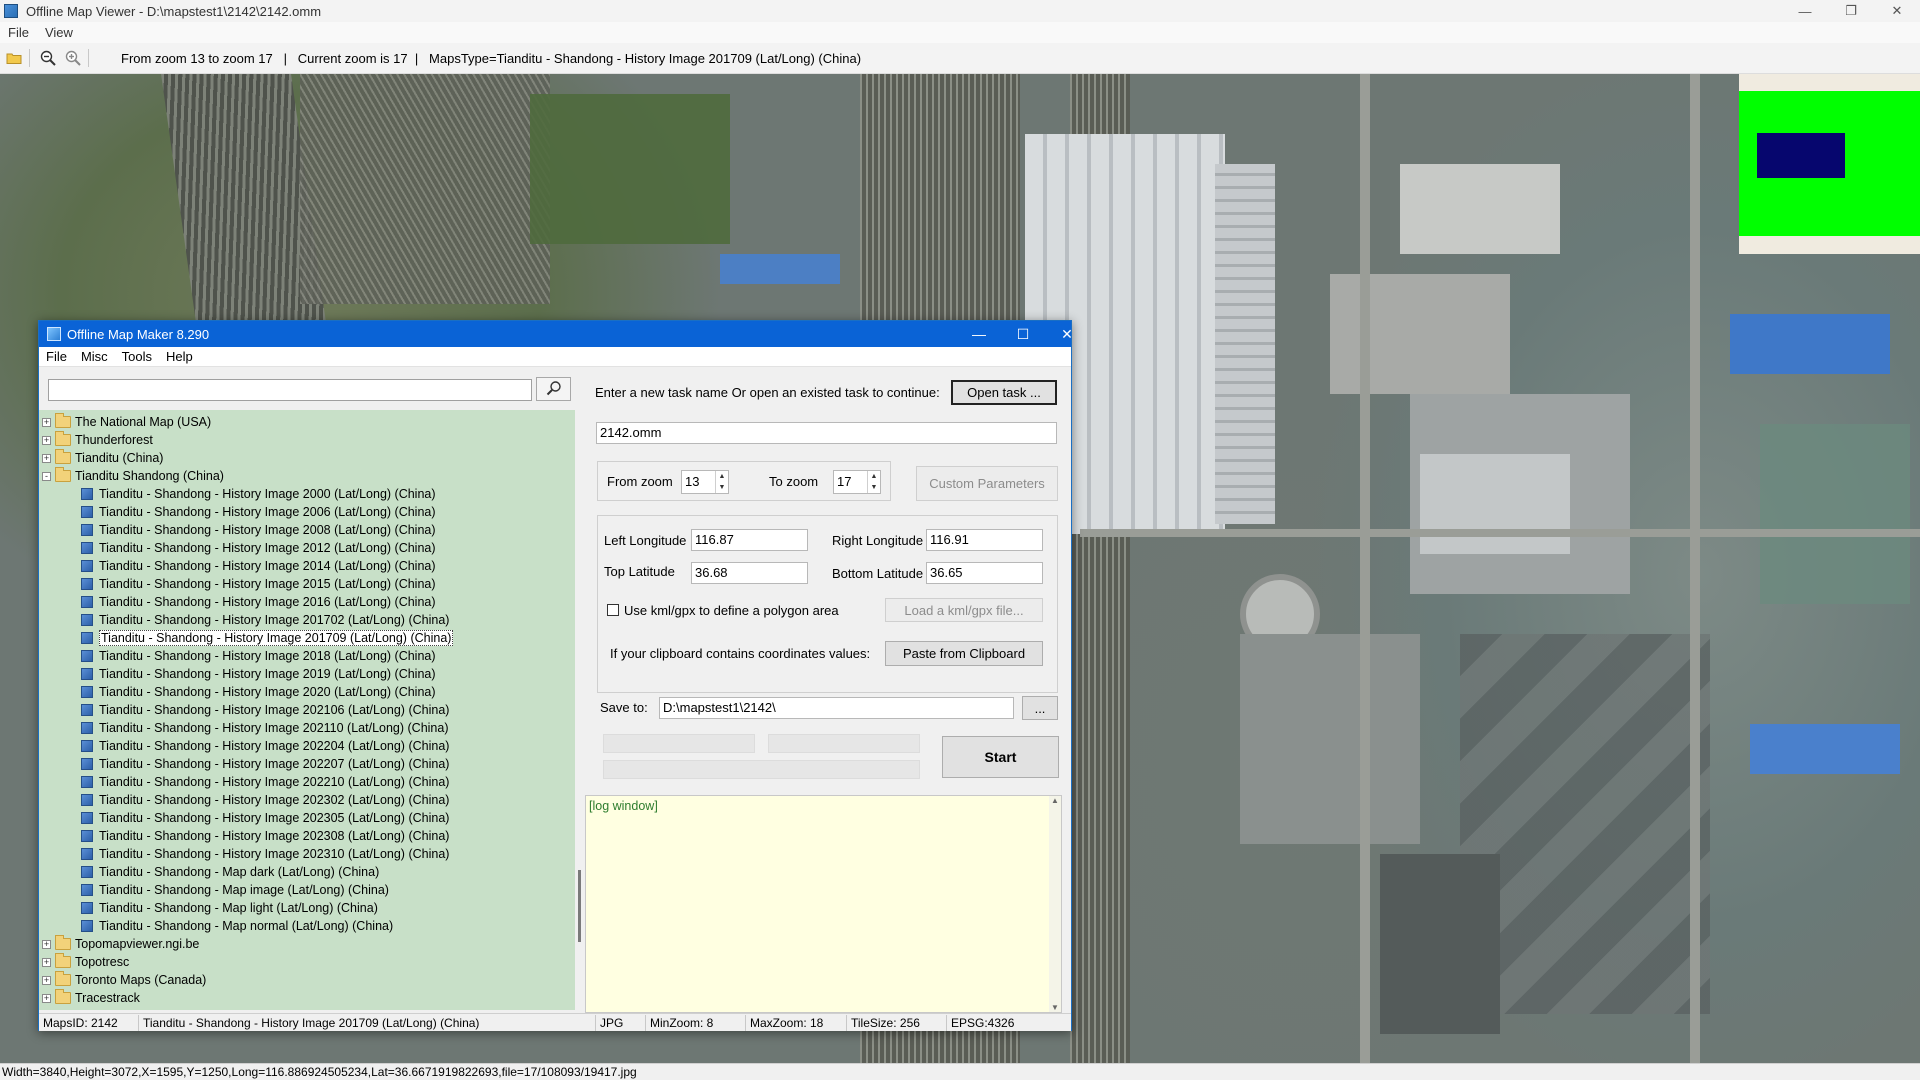 This screenshot has width=1920, height=1080. I want to click on bottom-latitude-label: Bottom Latitude, so click(878, 573).